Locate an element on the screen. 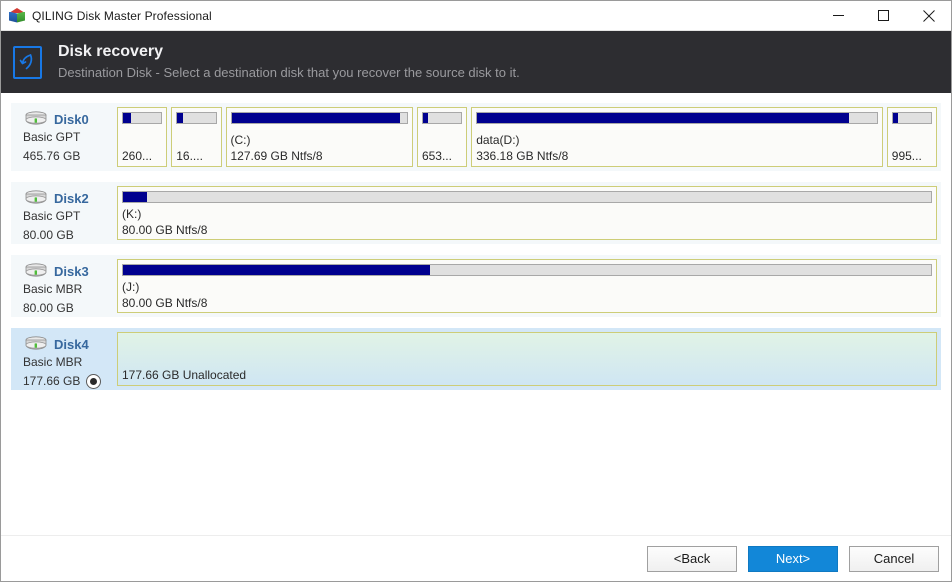 This screenshot has height=582, width=952. disk-info: Disk3 Basic MBR 80.00 GB is located at coordinates (67, 287).